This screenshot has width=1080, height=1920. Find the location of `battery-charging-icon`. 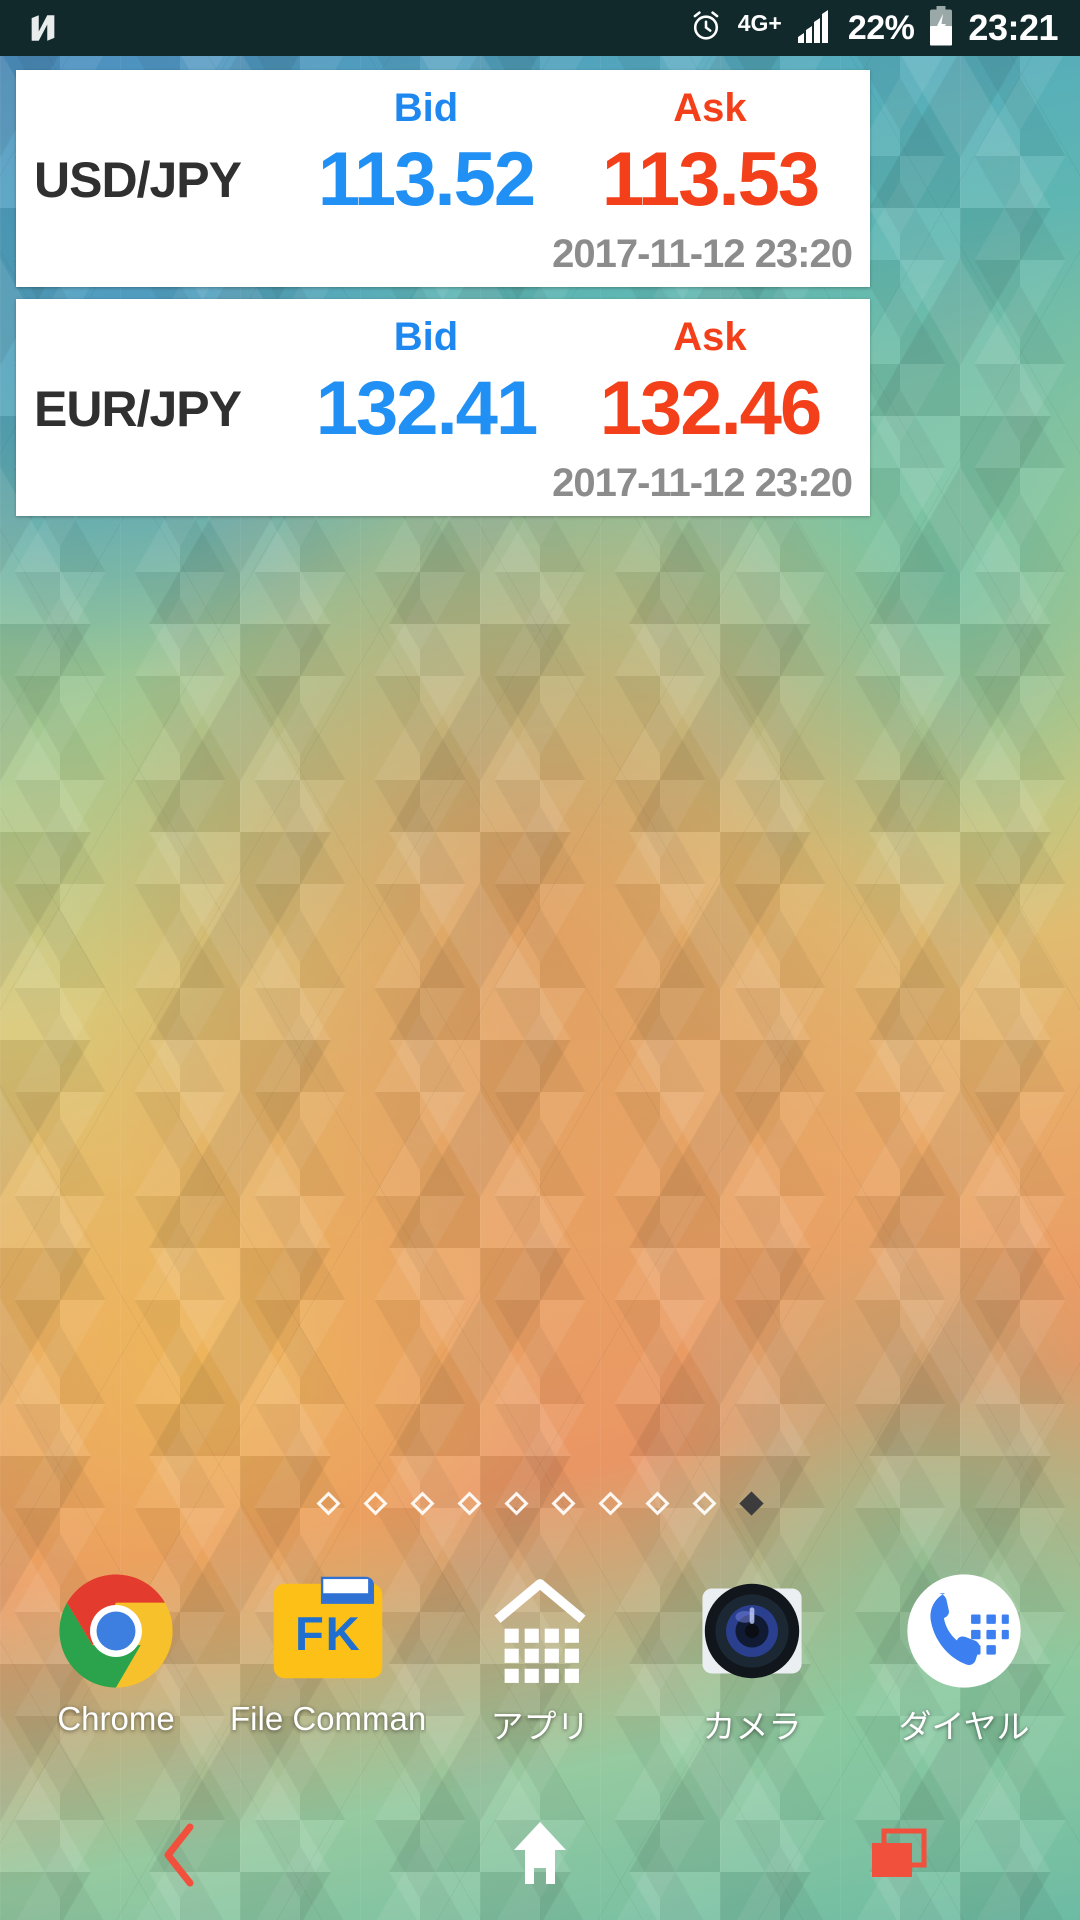

battery-charging-icon is located at coordinates (941, 28).